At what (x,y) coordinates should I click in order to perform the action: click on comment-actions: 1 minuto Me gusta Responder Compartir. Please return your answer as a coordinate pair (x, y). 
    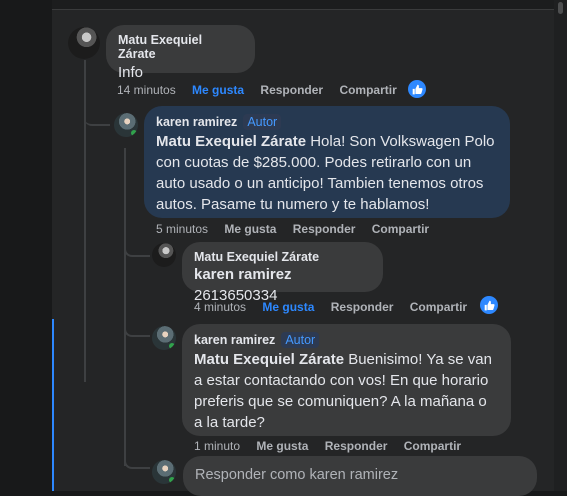
    Looking at the image, I should click on (334, 446).